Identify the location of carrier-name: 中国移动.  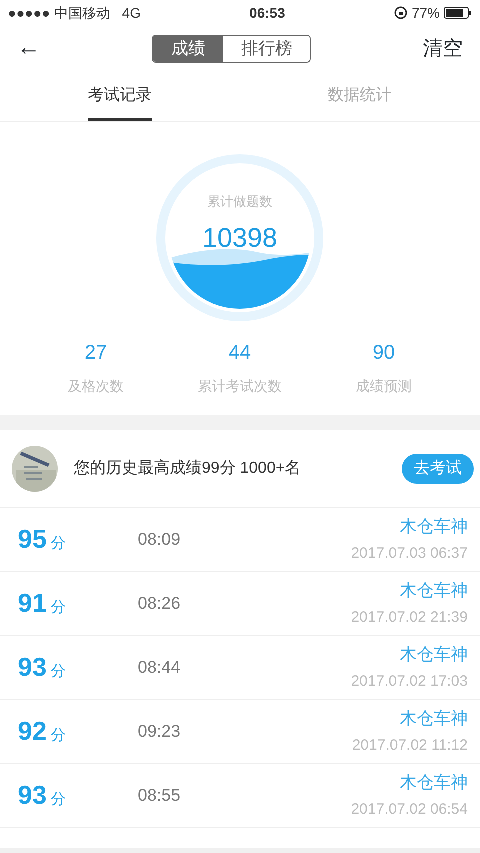
(82, 13).